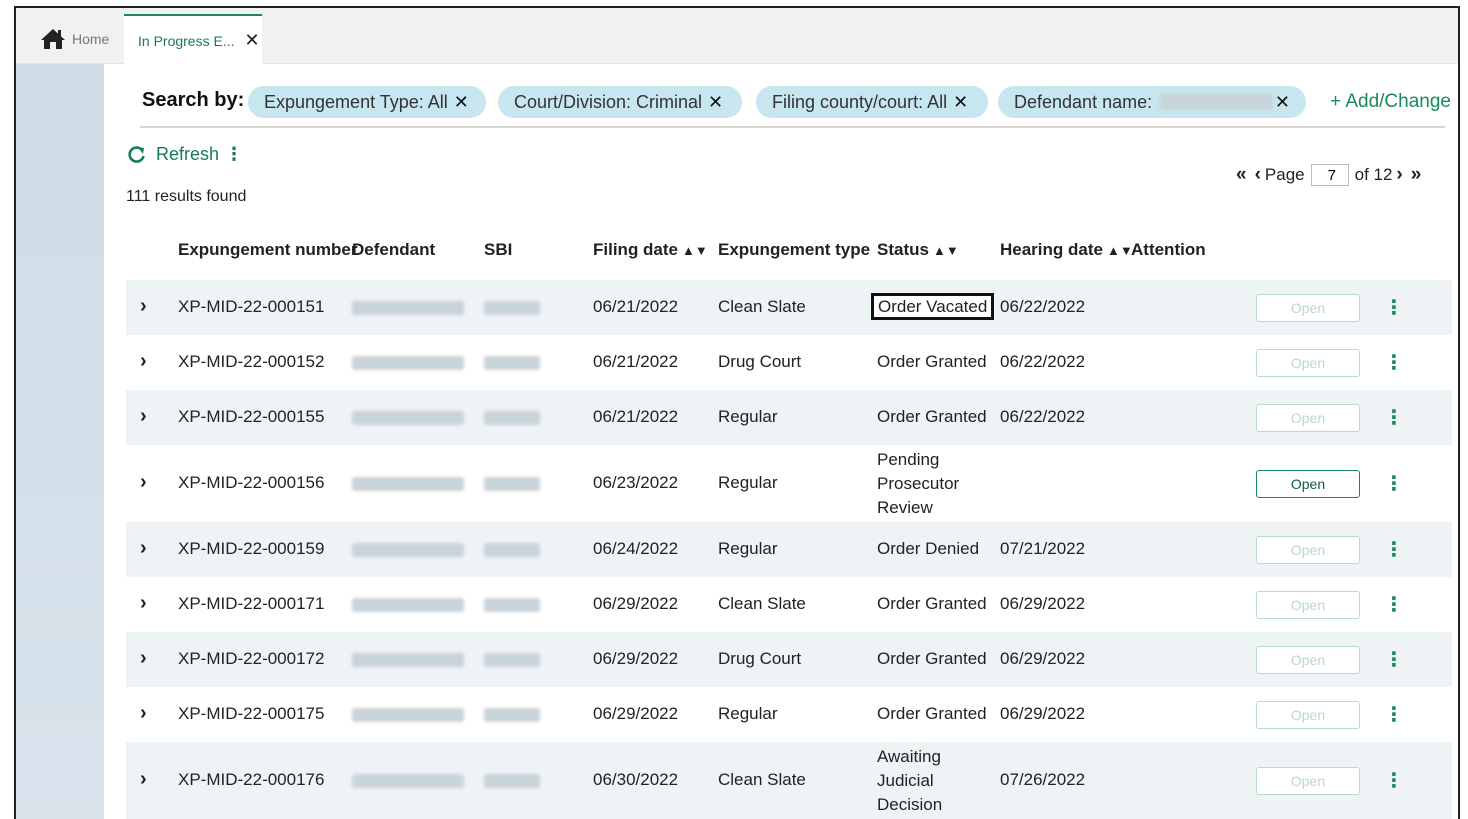  What do you see at coordinates (393, 250) in the screenshot?
I see `col-defendant: Defendant` at bounding box center [393, 250].